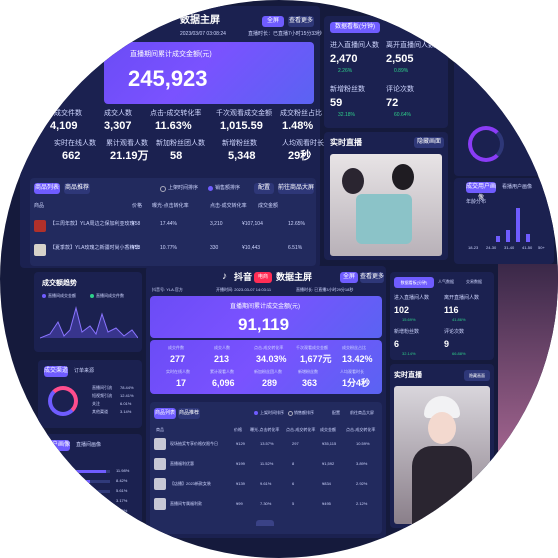 The height and width of the screenshot is (558, 558). Describe the element at coordinates (160, 429) in the screenshot. I see `table-header-product: 商品` at that location.